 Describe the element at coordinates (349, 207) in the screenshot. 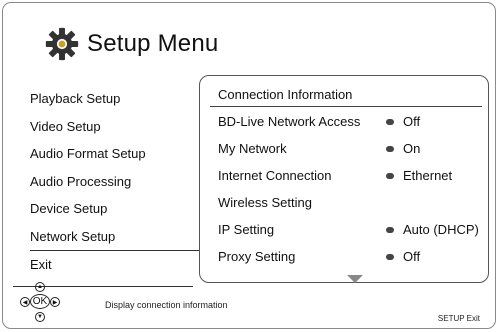

I see `setting-row-wireless-setting: Wireless Setting` at that location.